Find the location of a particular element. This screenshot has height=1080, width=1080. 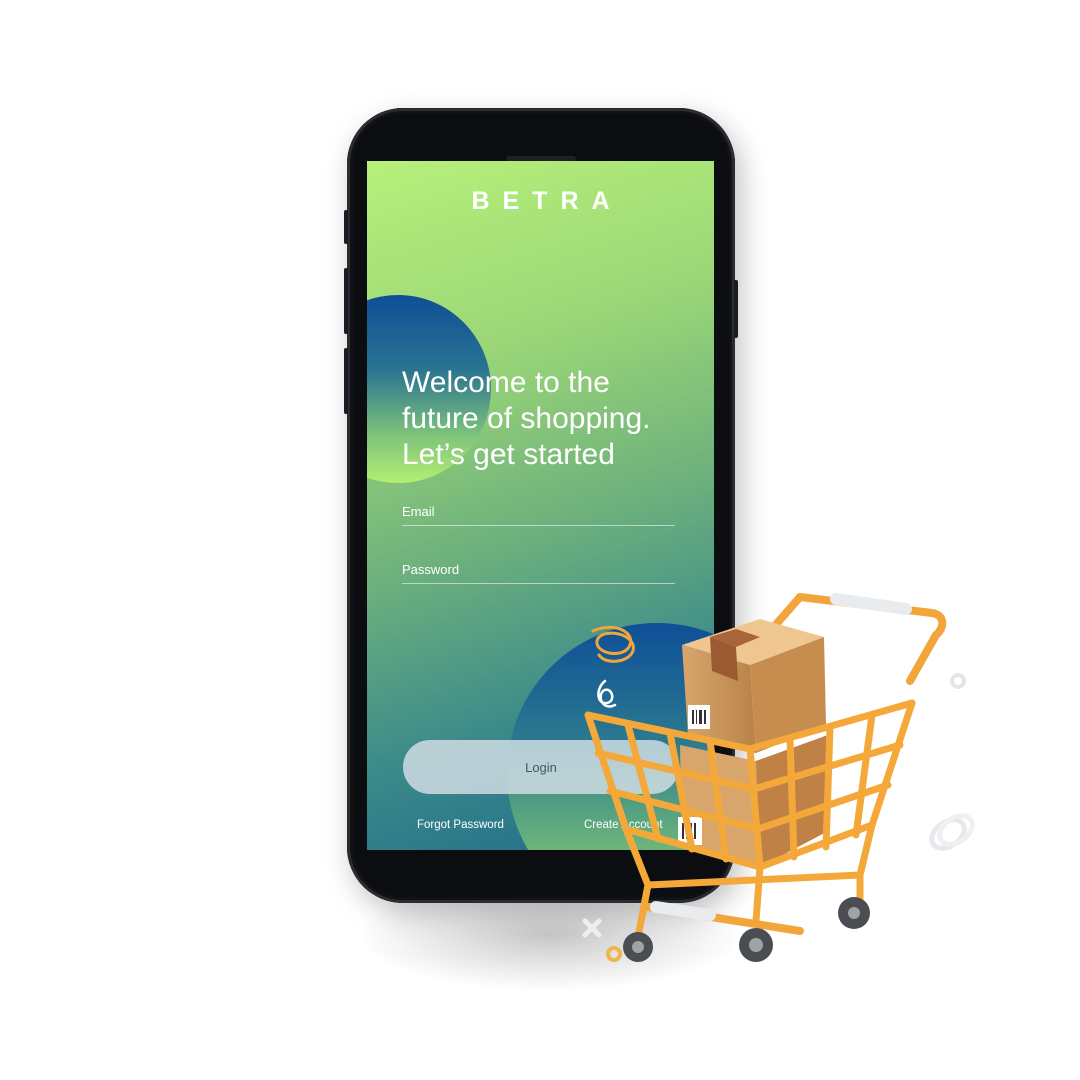

email-field: Email is located at coordinates (538, 515).